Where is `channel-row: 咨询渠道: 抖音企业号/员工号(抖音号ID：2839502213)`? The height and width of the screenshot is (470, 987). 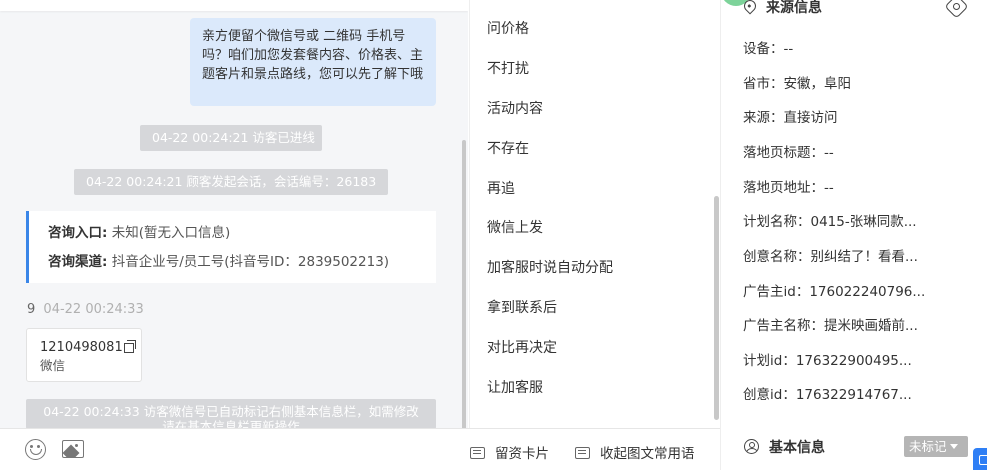
channel-row: 咨询渠道: 抖音企业号/员工号(抖音号ID：2839502213) is located at coordinates (242, 264).